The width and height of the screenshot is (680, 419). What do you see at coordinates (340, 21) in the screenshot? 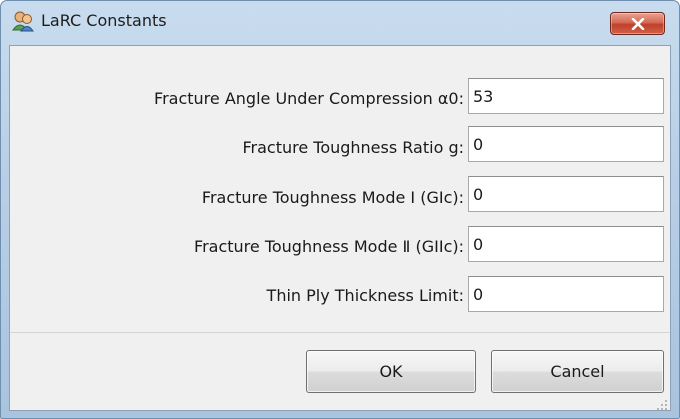
I see `title-bar: LaRC Constants` at bounding box center [340, 21].